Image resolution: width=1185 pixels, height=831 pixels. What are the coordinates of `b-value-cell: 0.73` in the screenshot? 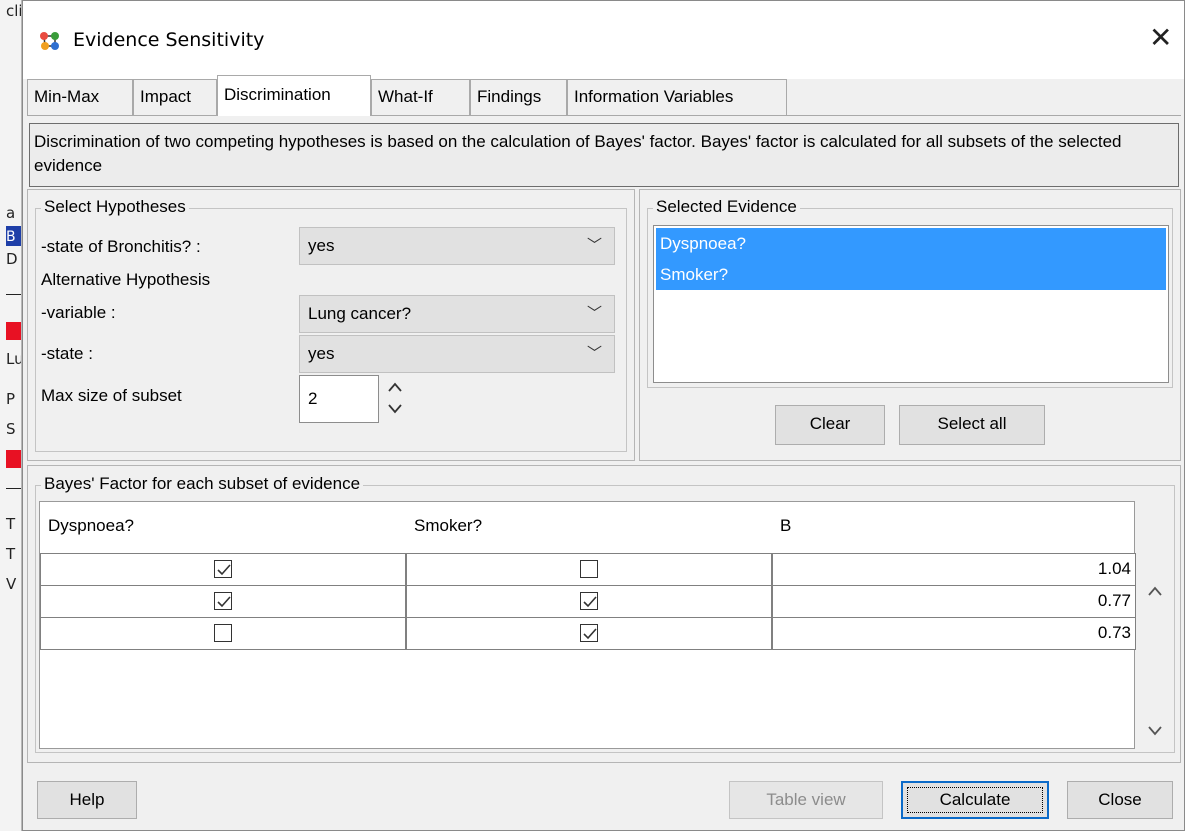 It's located at (954, 633).